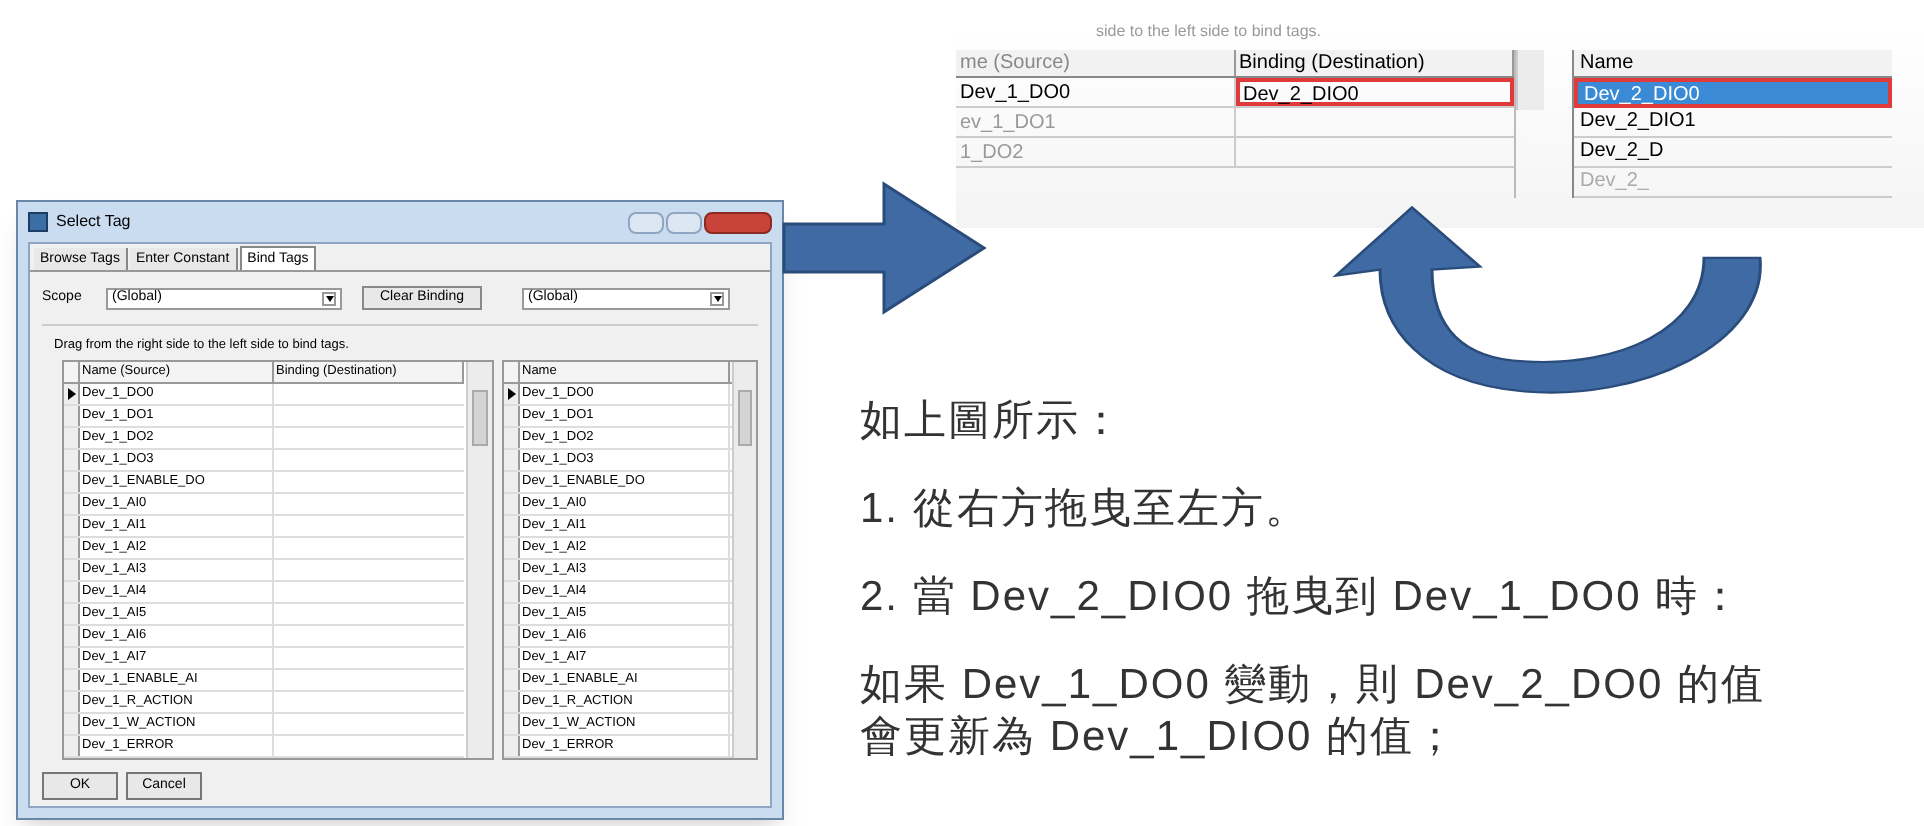  Describe the element at coordinates (1209, 32) in the screenshot. I see `instruction-text: side to the left side to bind tags.` at that location.